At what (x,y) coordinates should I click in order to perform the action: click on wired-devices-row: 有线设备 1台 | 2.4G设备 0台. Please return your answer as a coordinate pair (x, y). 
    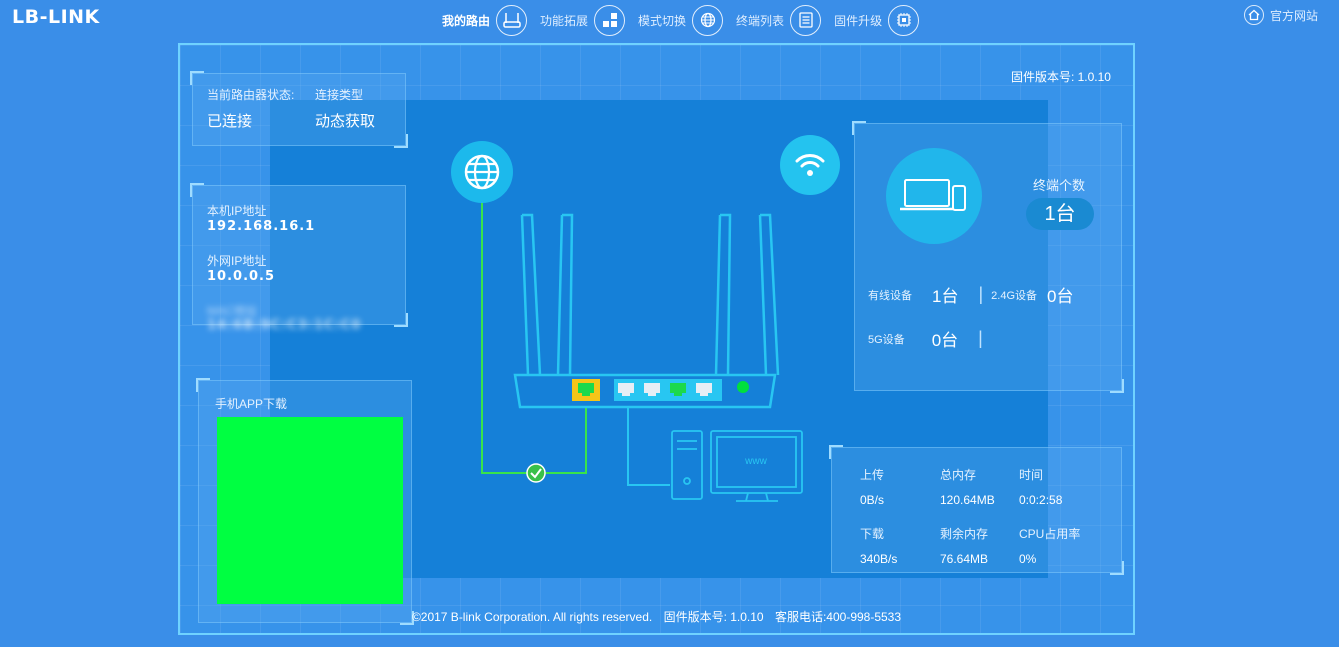
    Looking at the image, I should click on (970, 294).